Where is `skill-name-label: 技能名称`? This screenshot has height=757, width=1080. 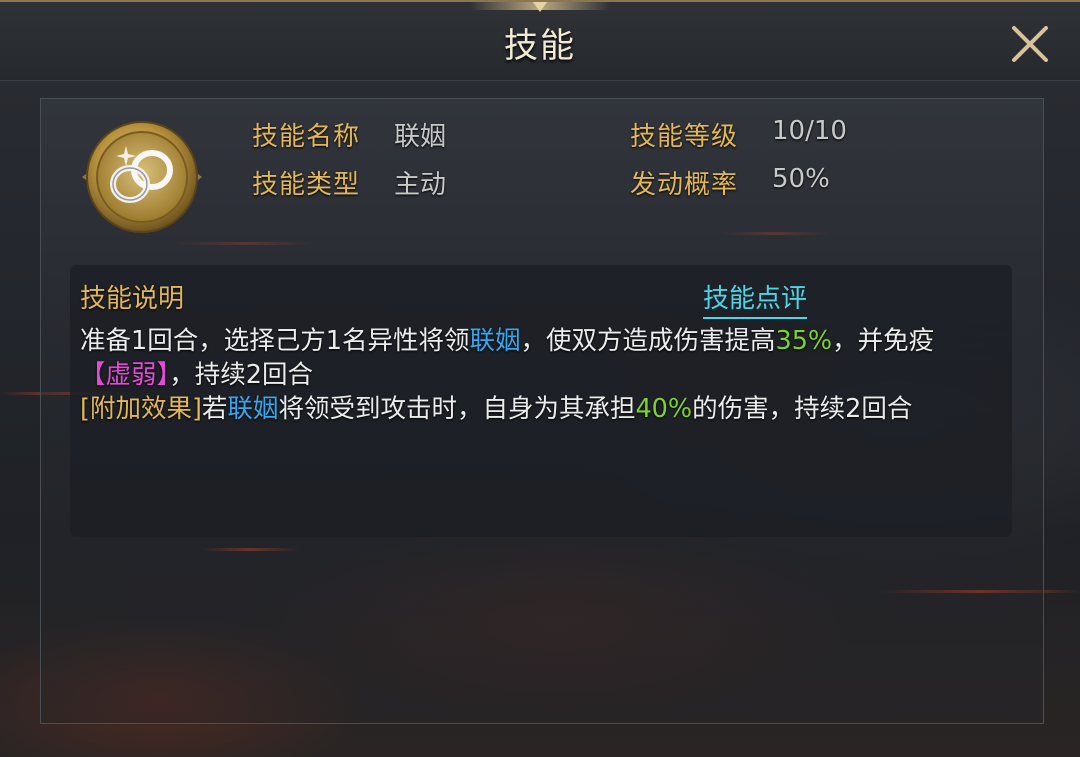 skill-name-label: 技能名称 is located at coordinates (306, 137).